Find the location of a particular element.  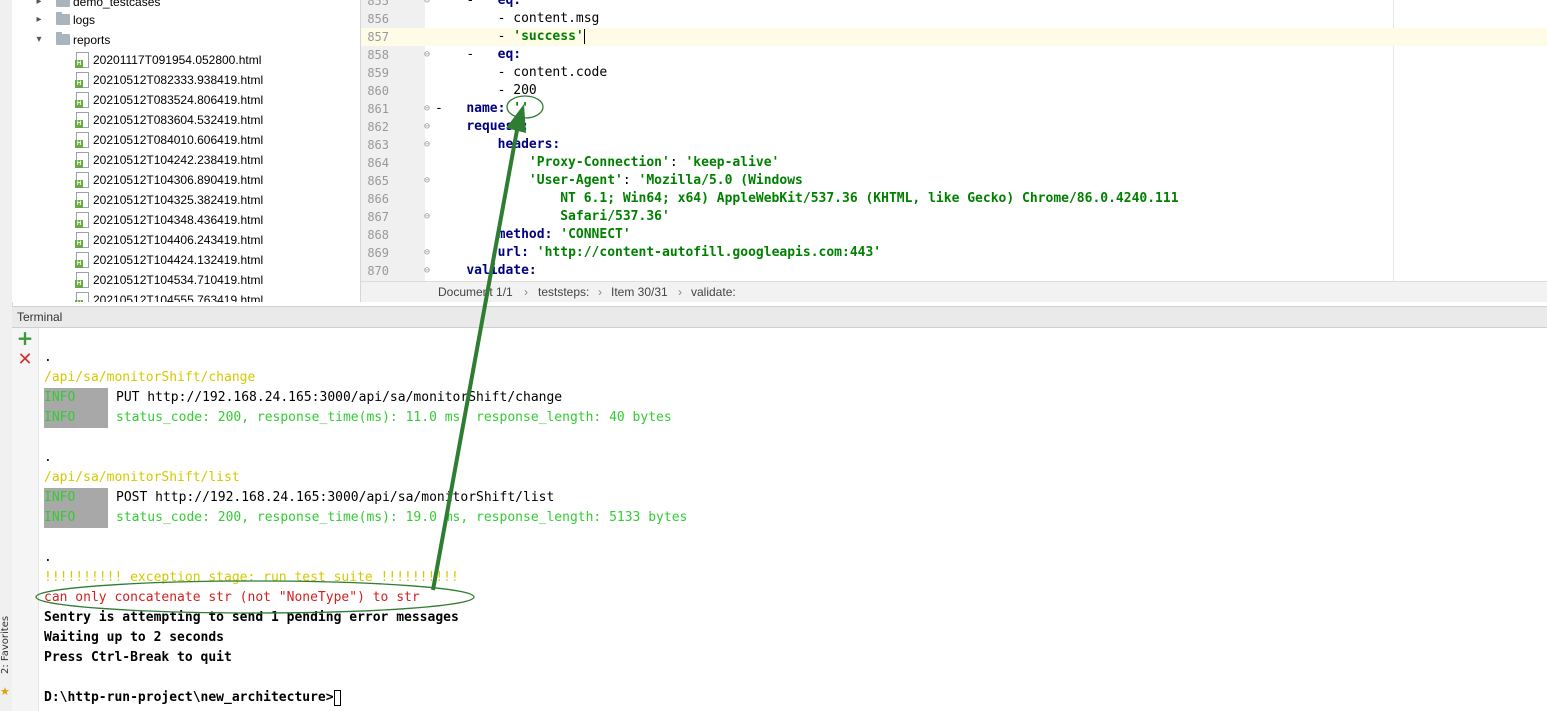

folder-icon is located at coordinates (63, 38).